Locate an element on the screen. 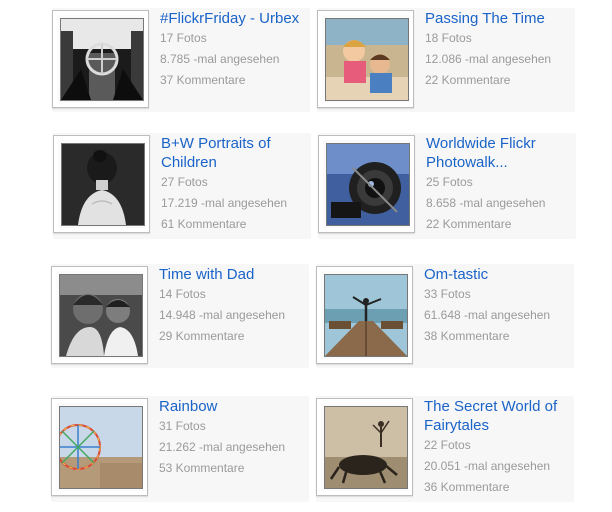 The width and height of the screenshot is (612, 512). fairytale-creature-photo-icon is located at coordinates (366, 447).